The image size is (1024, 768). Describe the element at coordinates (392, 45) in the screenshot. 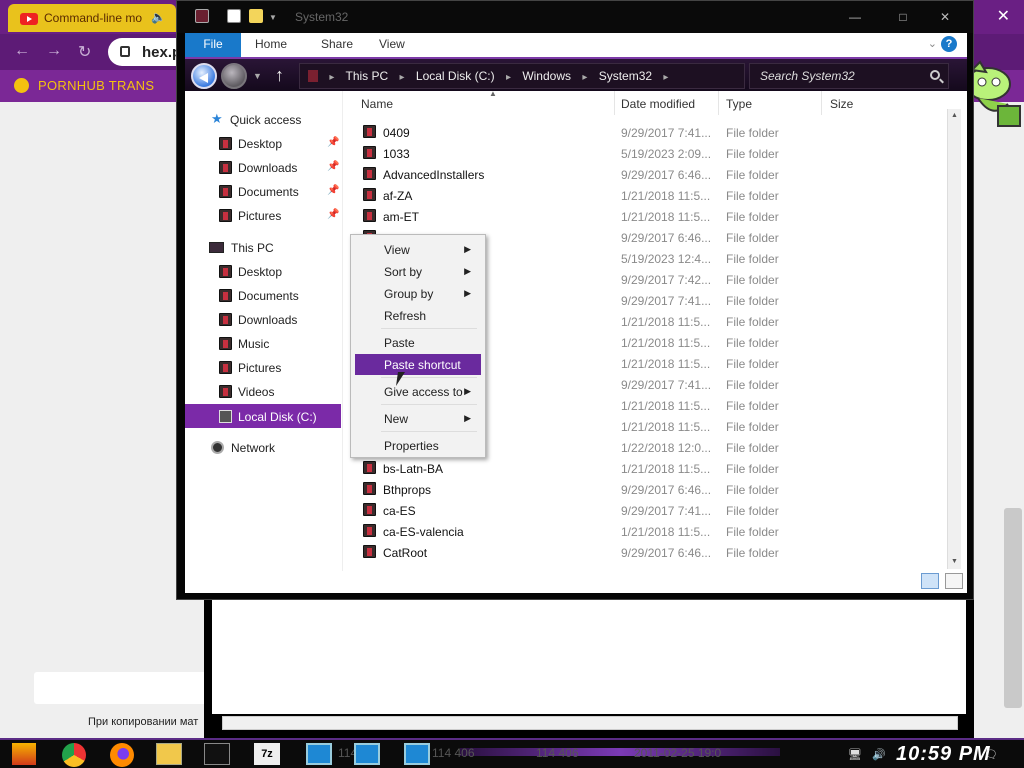

I see `tab-view: View` at that location.